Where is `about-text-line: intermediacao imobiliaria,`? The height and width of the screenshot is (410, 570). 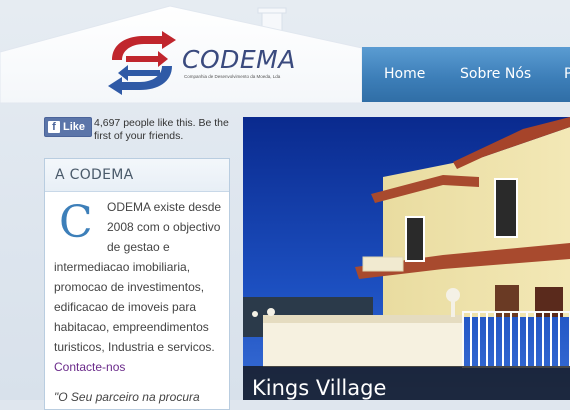
about-text-line: intermediacao imobiliaria, is located at coordinates (122, 267).